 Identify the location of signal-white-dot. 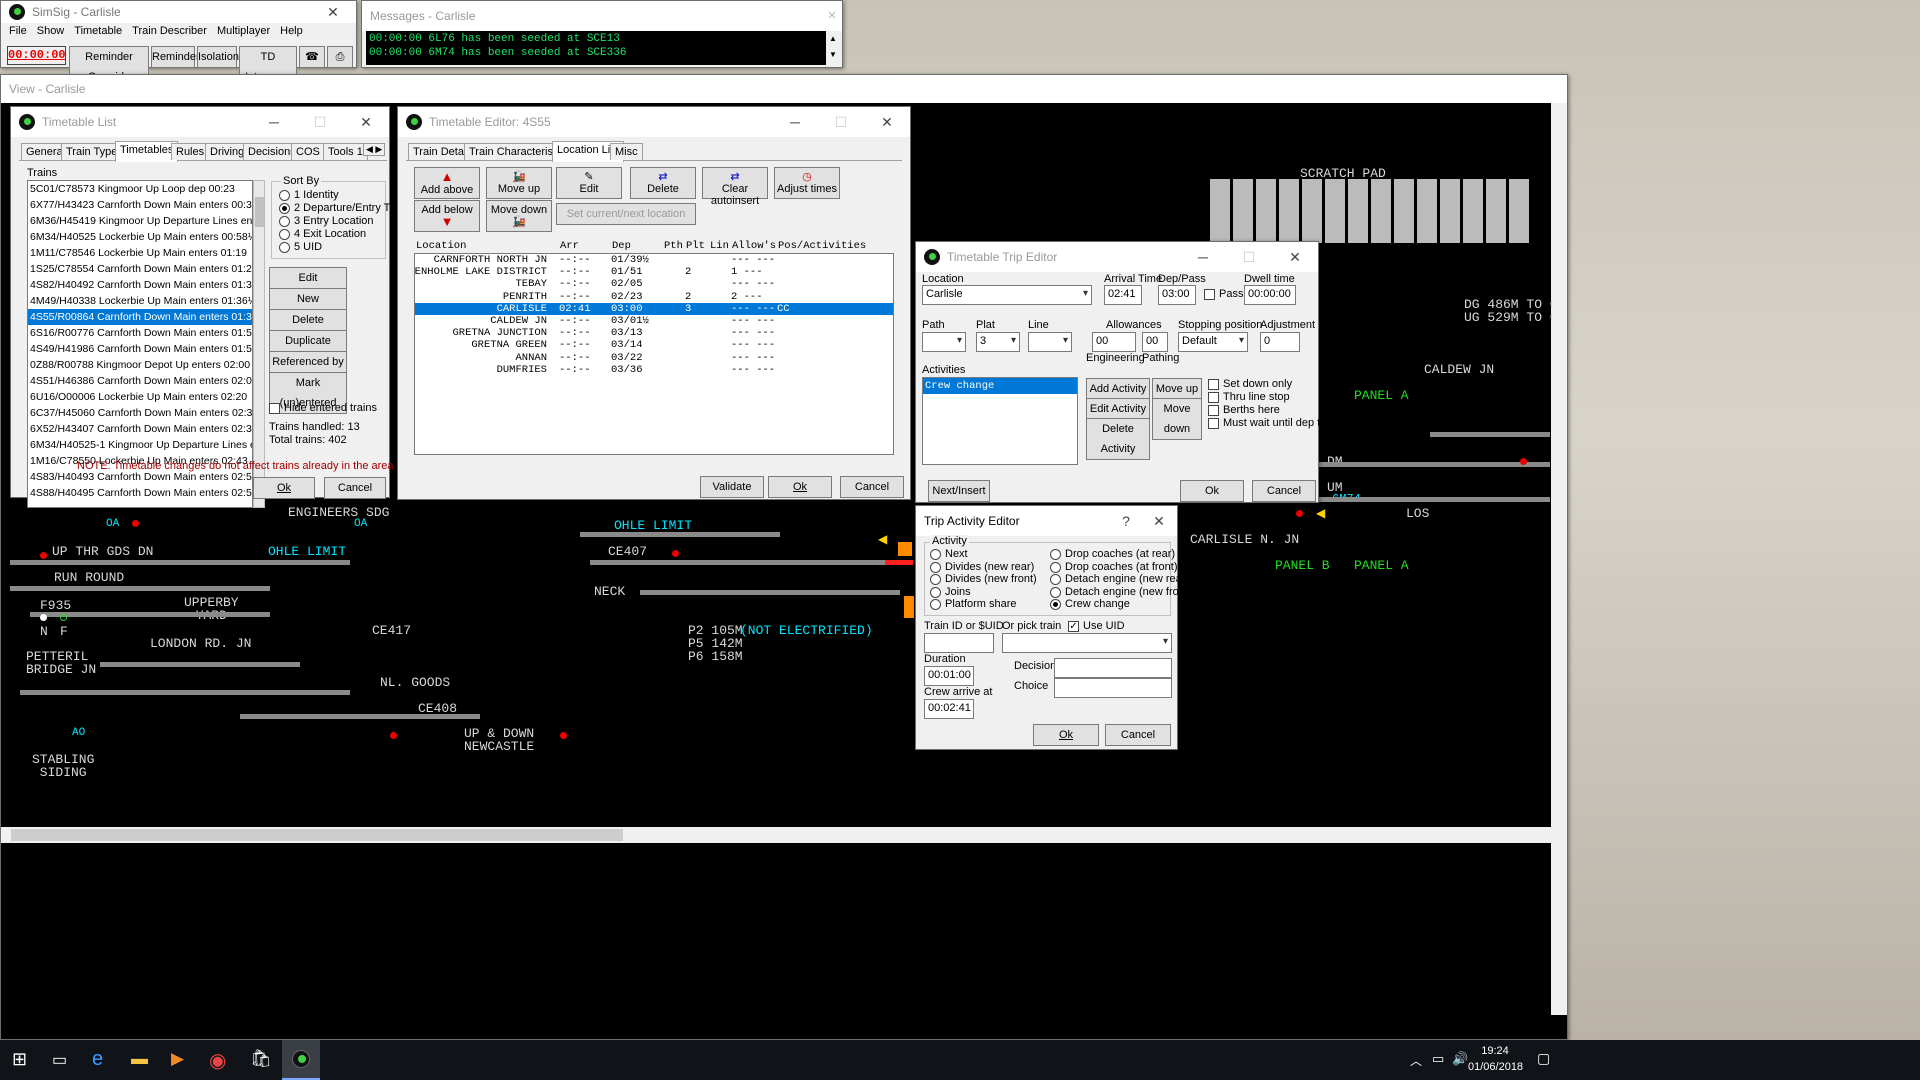
(43, 617).